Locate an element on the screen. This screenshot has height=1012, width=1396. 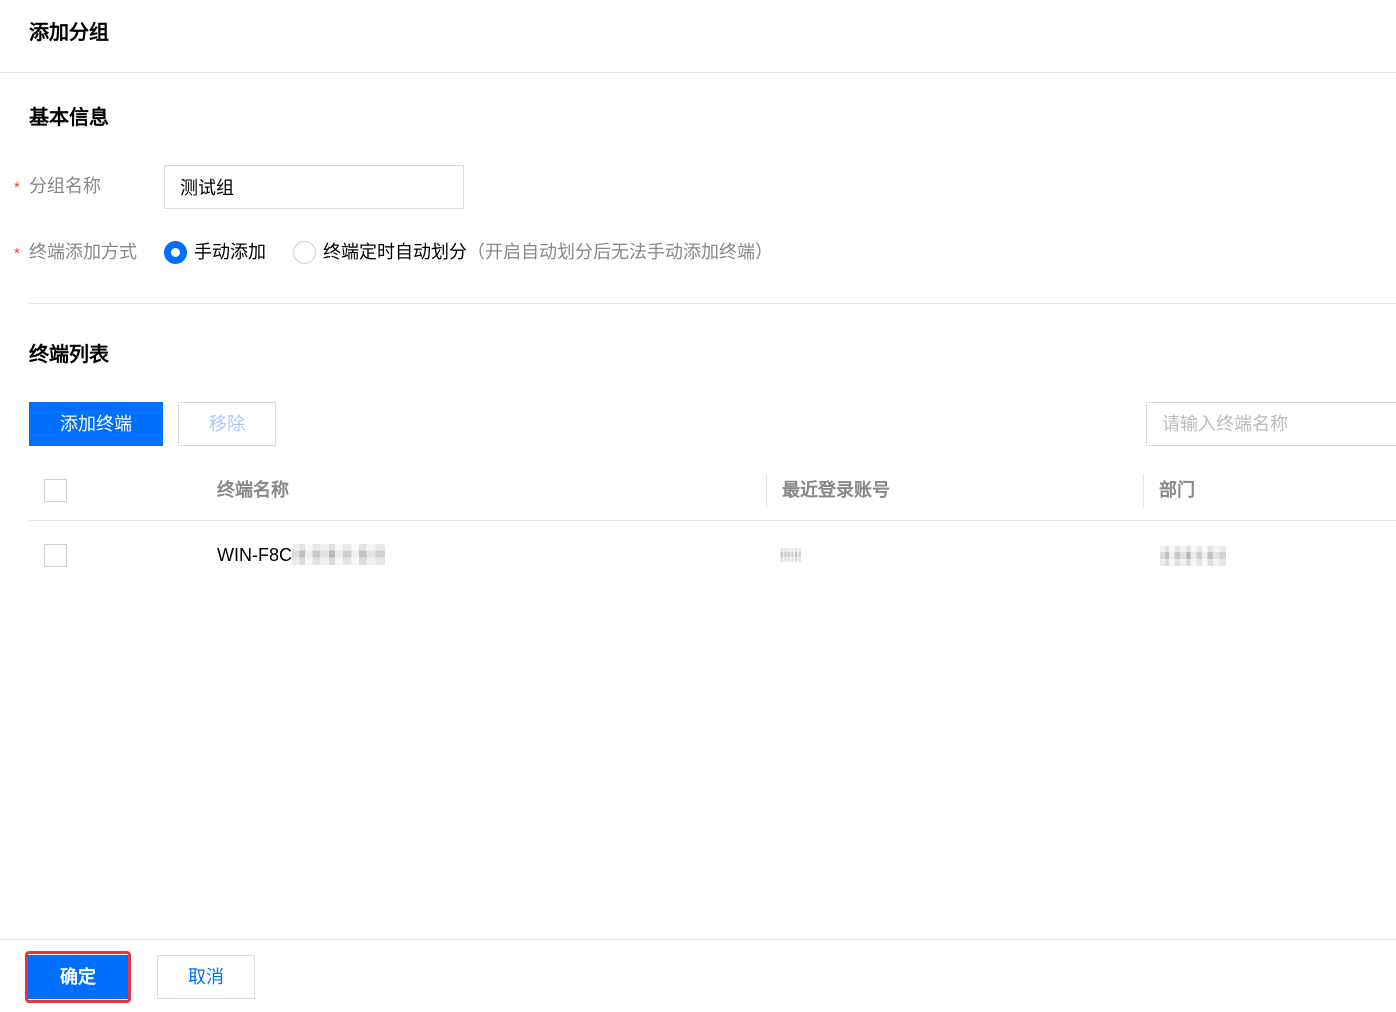
dialog-header: 添加分组 is located at coordinates (698, 36).